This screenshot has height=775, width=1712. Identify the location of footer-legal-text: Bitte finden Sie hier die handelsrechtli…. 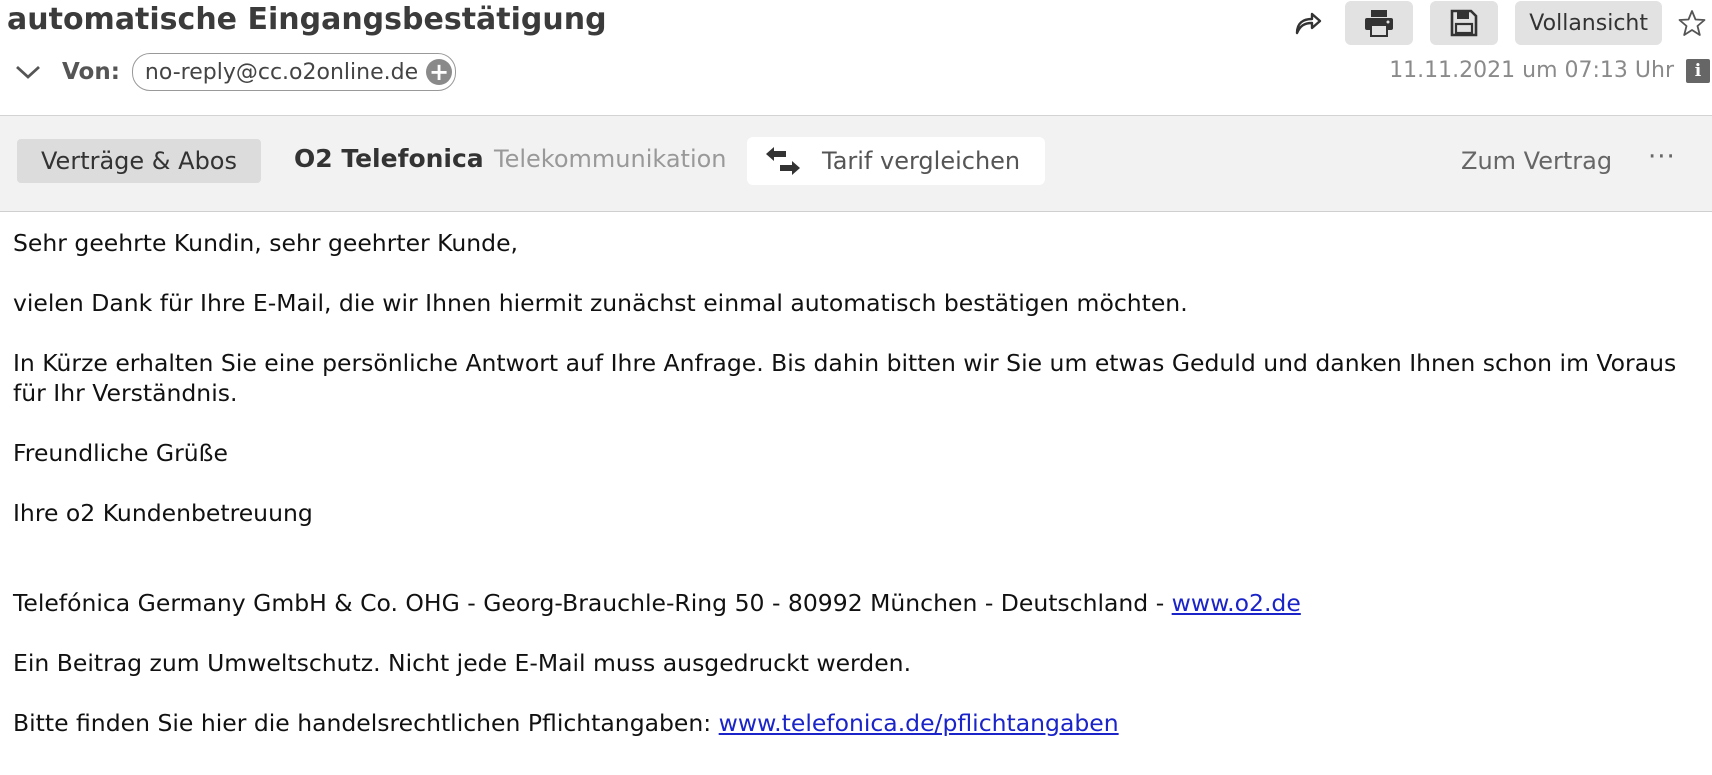
(366, 723).